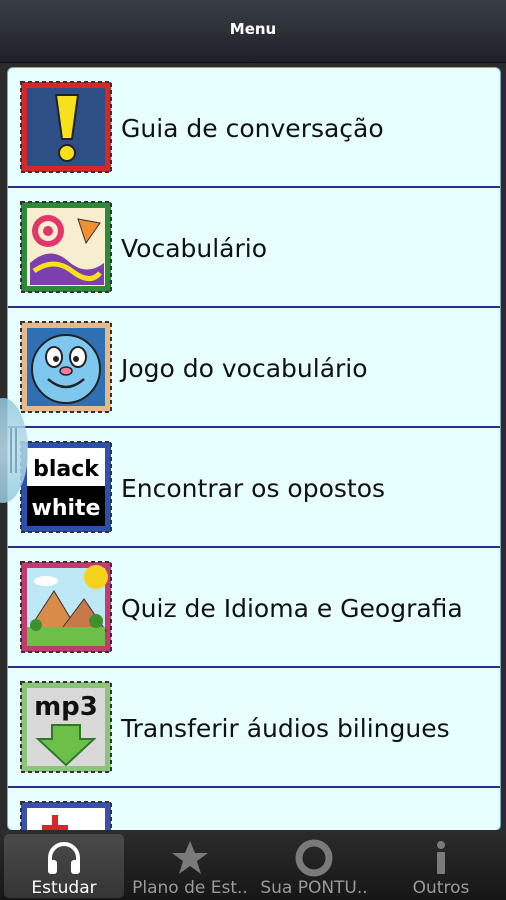 The width and height of the screenshot is (506, 900). Describe the element at coordinates (292, 608) in the screenshot. I see `menu-item-label: Quiz de Idioma e Geografia` at that location.